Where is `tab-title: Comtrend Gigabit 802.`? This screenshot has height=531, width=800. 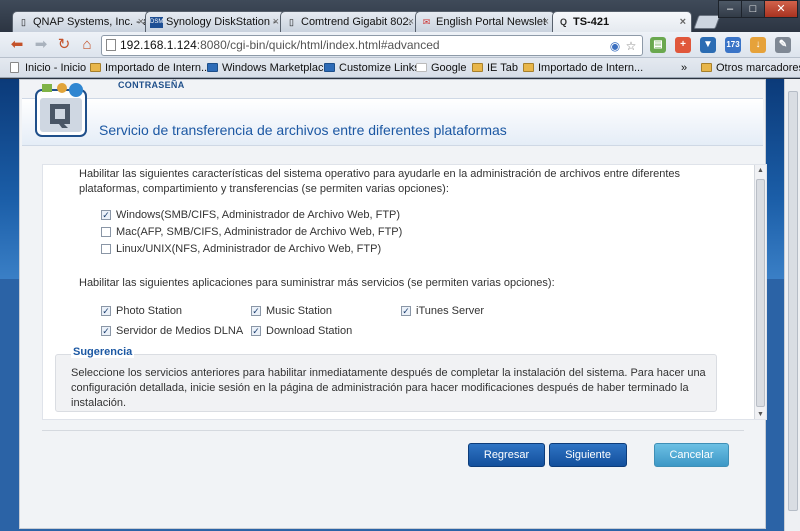
tab-title: Comtrend Gigabit 802. is located at coordinates (356, 22).